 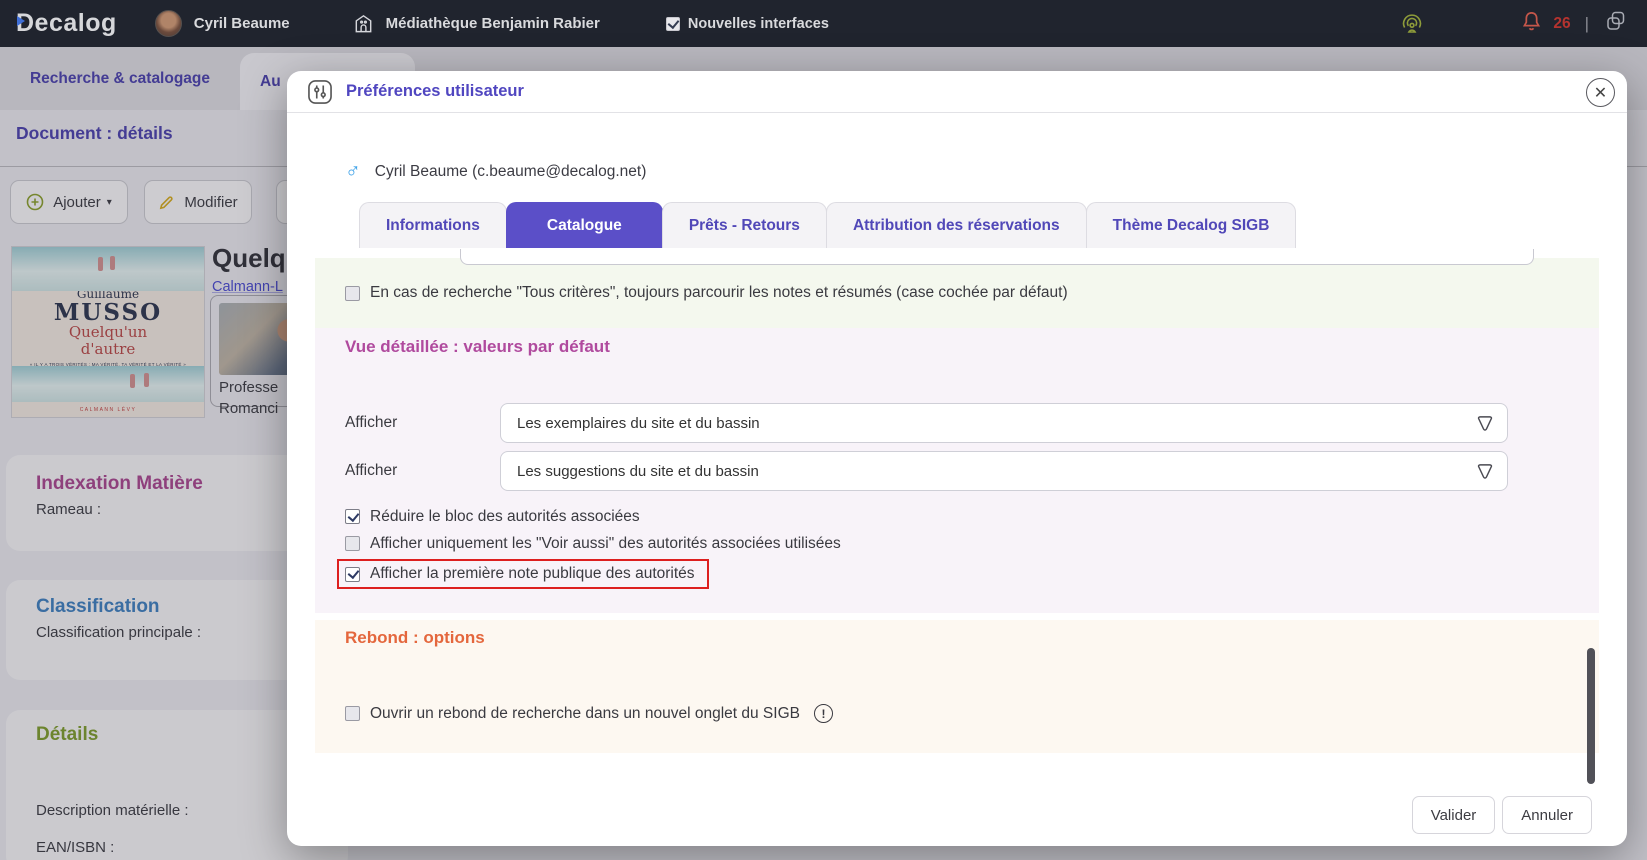 I want to click on modal-header: Préférences utilisateur ✕, so click(x=957, y=92).